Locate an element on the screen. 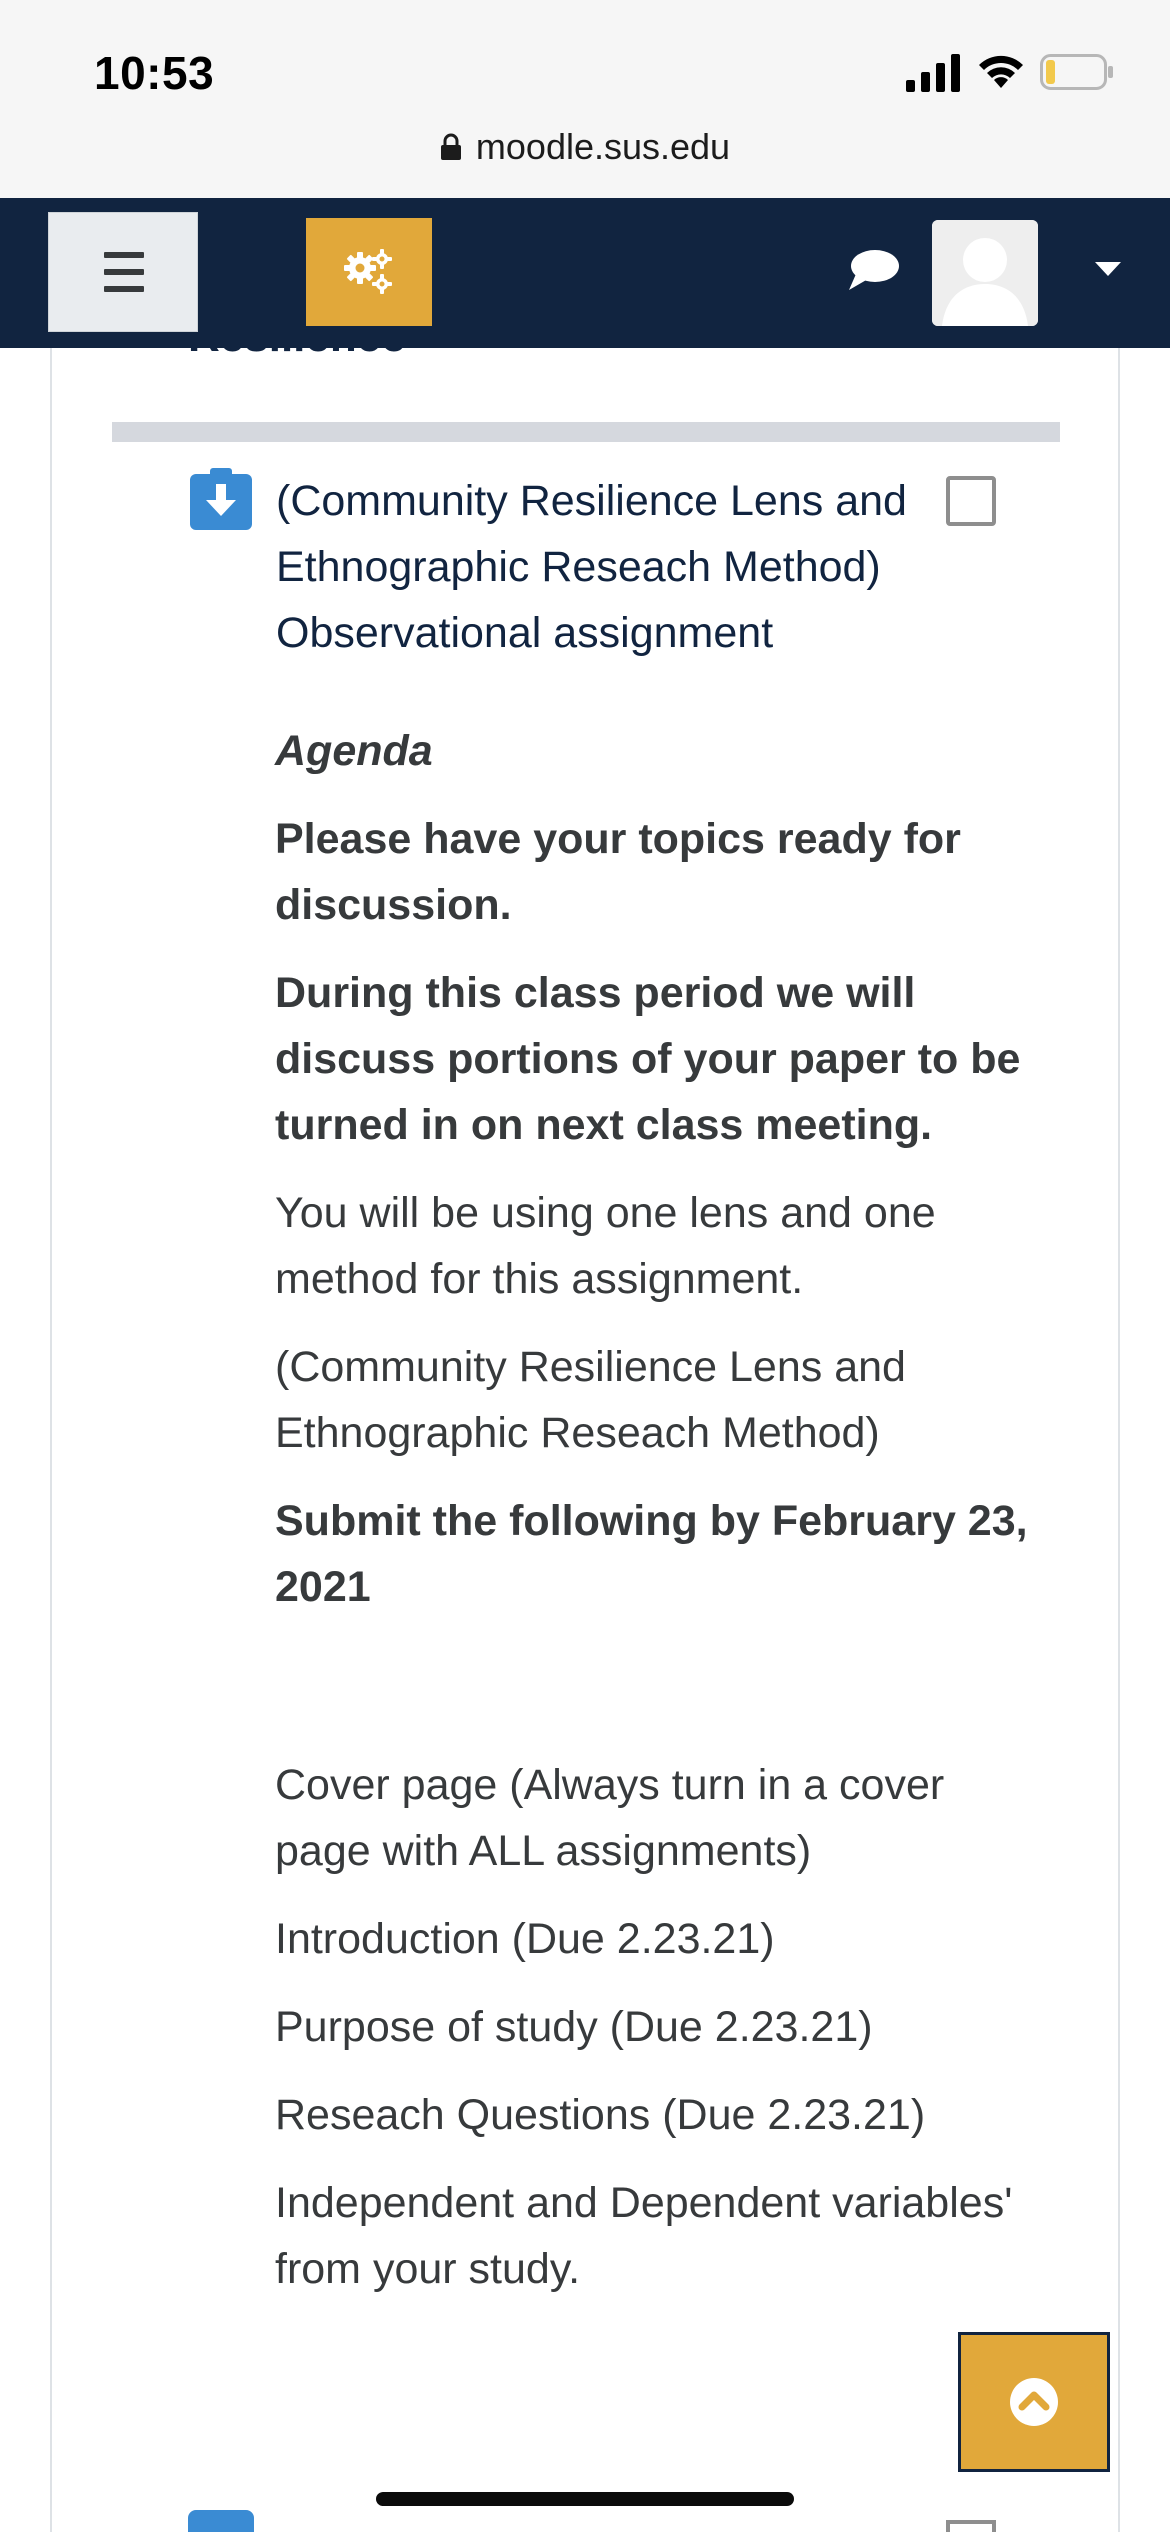 Image resolution: width=1170 pixels, height=2532 pixels. list-item: Introduction (Due 2.23.21) is located at coordinates (525, 1939).